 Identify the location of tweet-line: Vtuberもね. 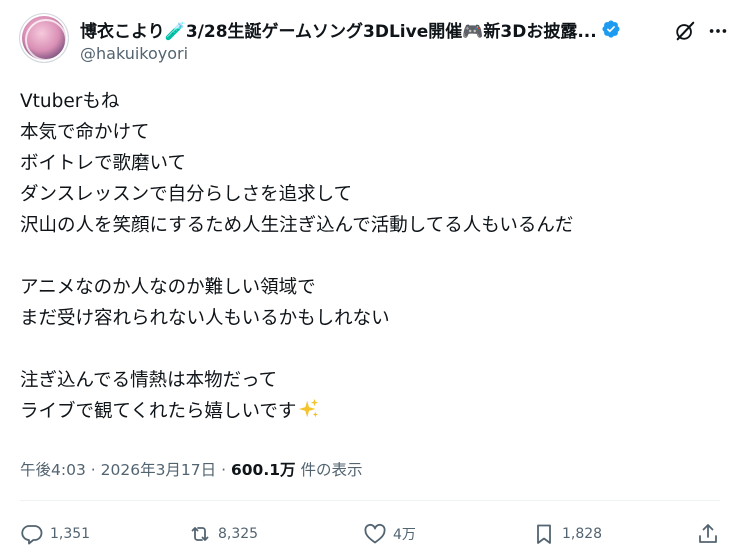
(70, 101).